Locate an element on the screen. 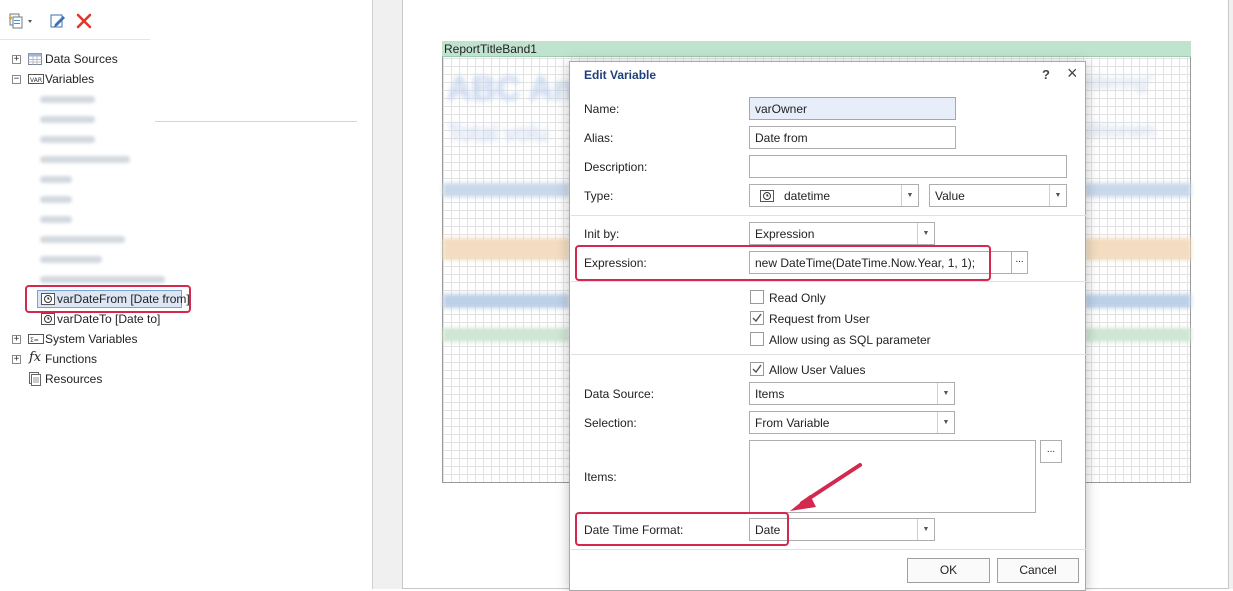  allow-user-values-label: Allow User Values is located at coordinates (817, 370).